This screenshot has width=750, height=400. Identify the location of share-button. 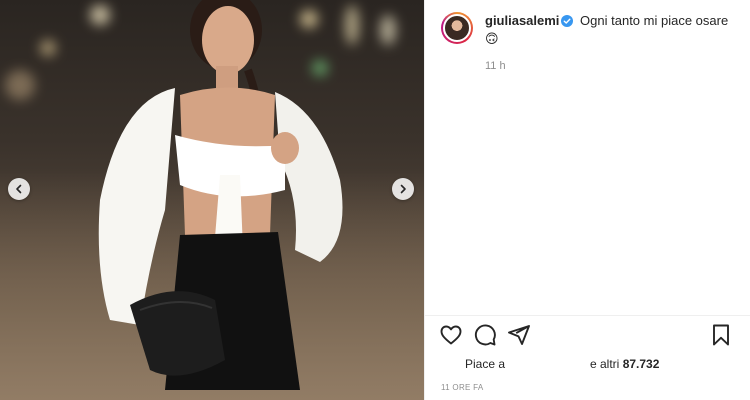
(519, 337).